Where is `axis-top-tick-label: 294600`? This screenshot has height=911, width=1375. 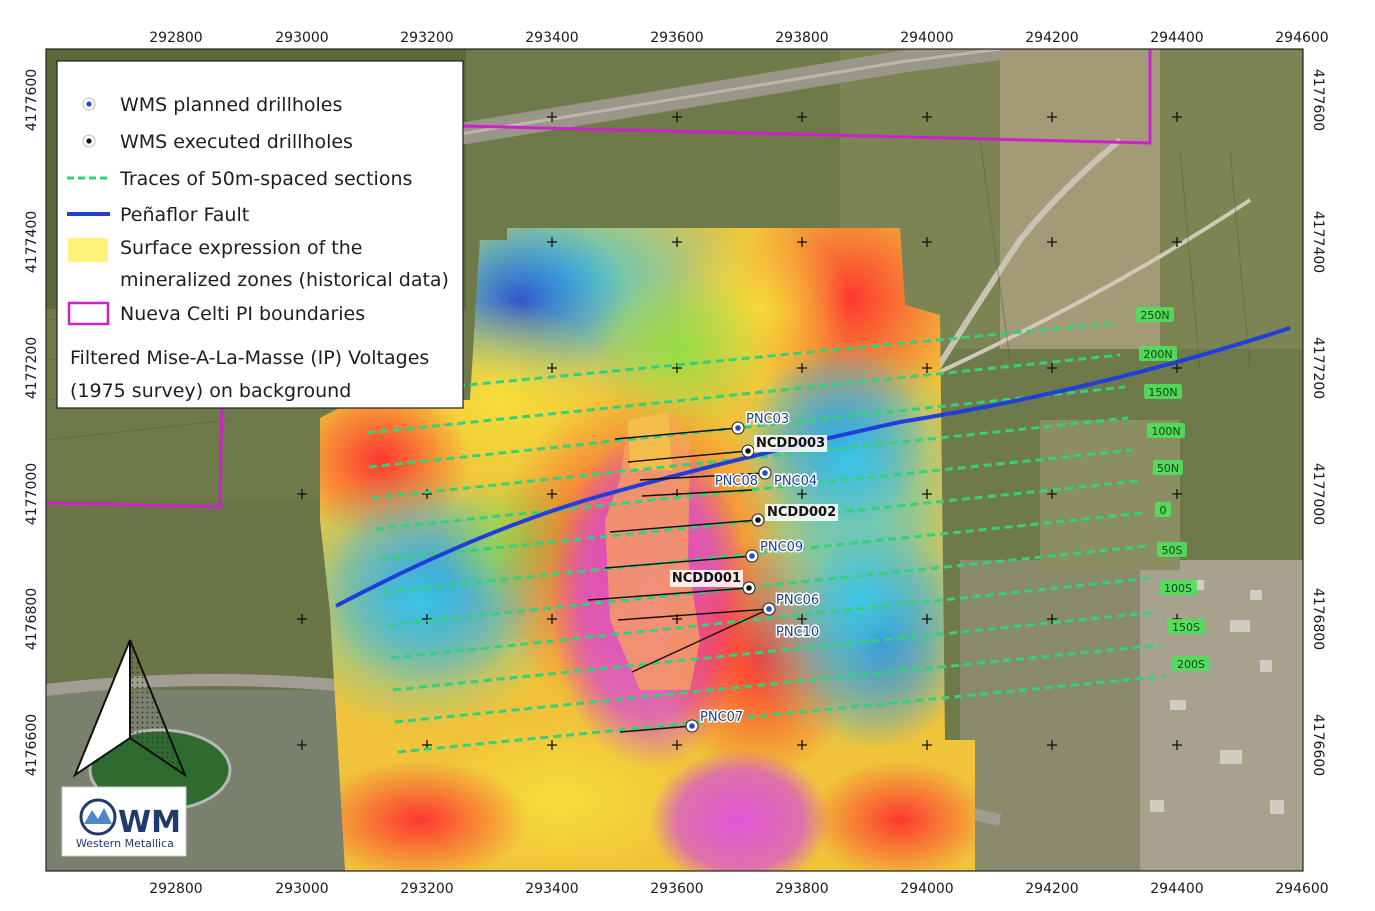
axis-top-tick-label: 294600 is located at coordinates (1301, 38).